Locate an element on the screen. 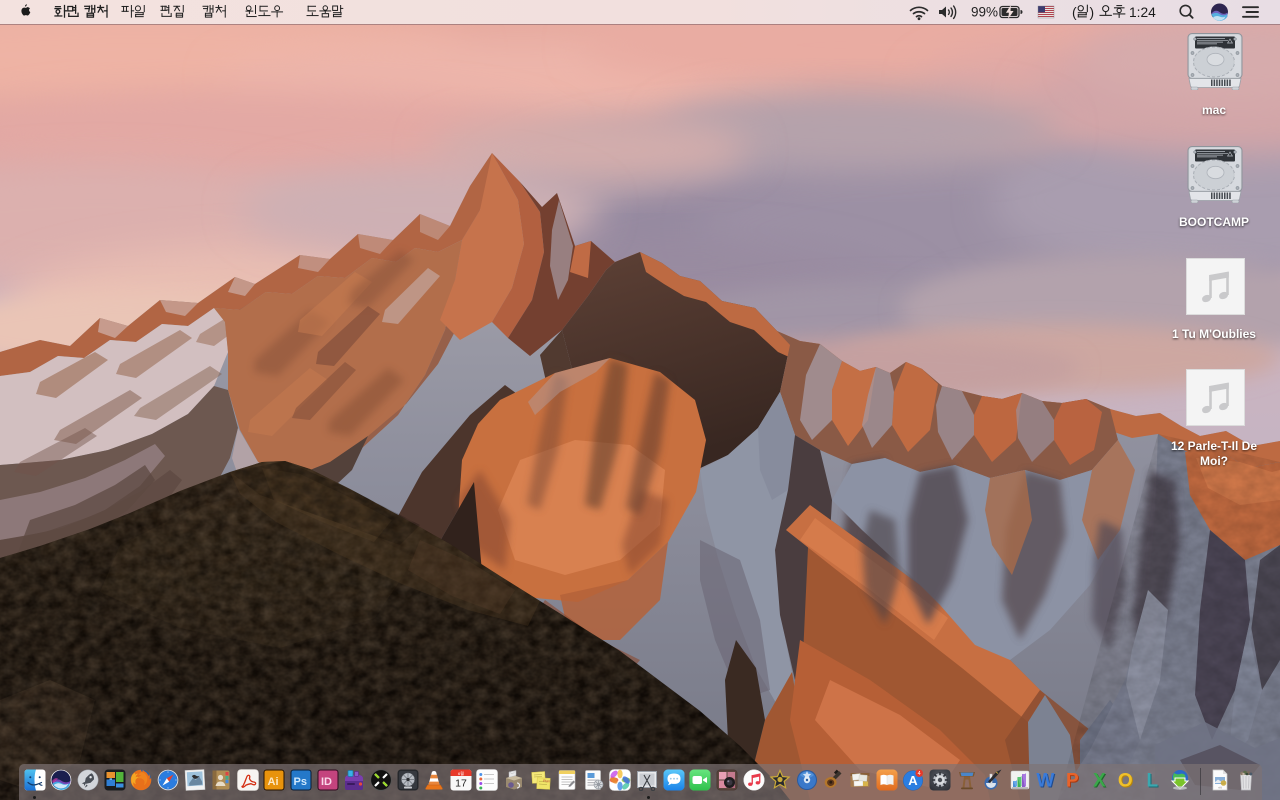 The height and width of the screenshot is (800, 1280). svg-text: O is located at coordinates (1125, 781).